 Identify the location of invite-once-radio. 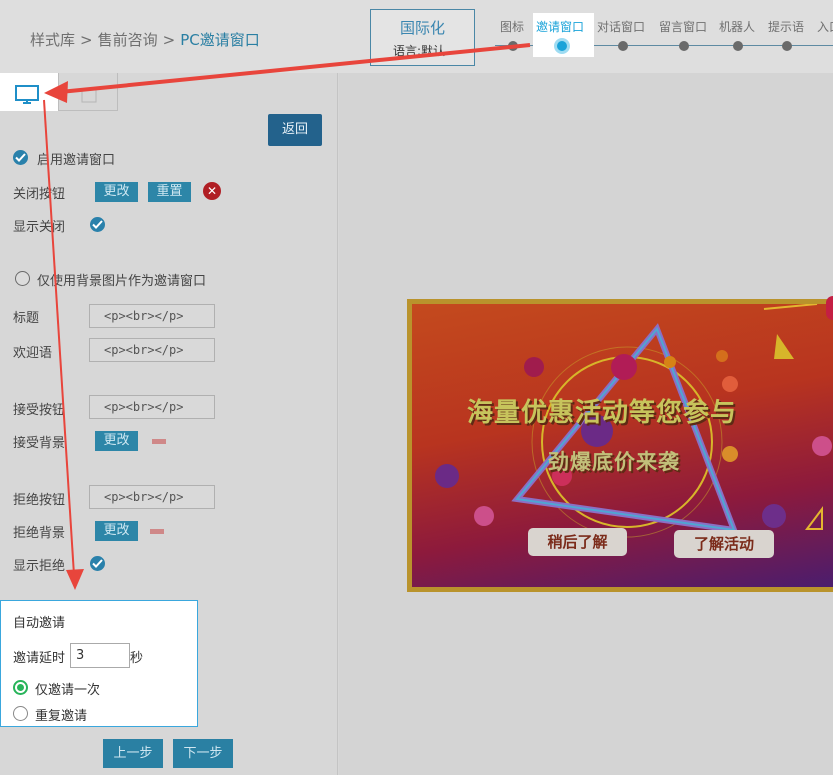
(20, 687).